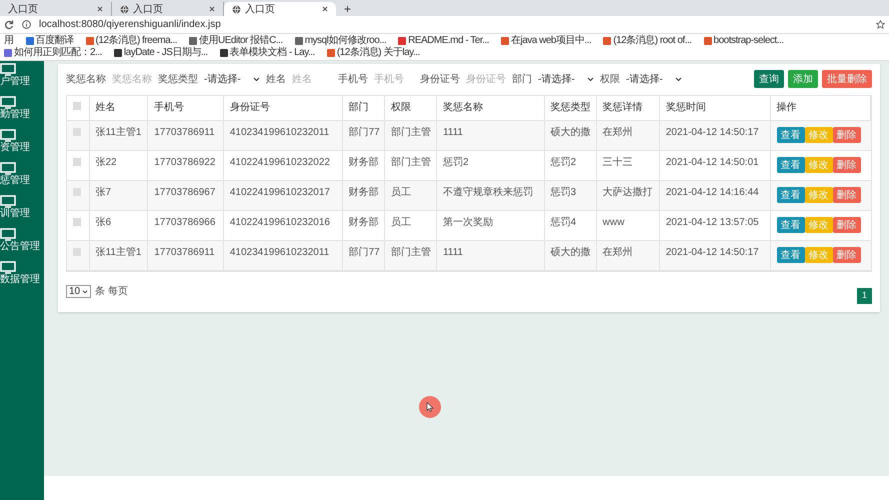 The height and width of the screenshot is (500, 889). What do you see at coordinates (280, 9) in the screenshot?
I see `browser-tab: 入口页` at bounding box center [280, 9].